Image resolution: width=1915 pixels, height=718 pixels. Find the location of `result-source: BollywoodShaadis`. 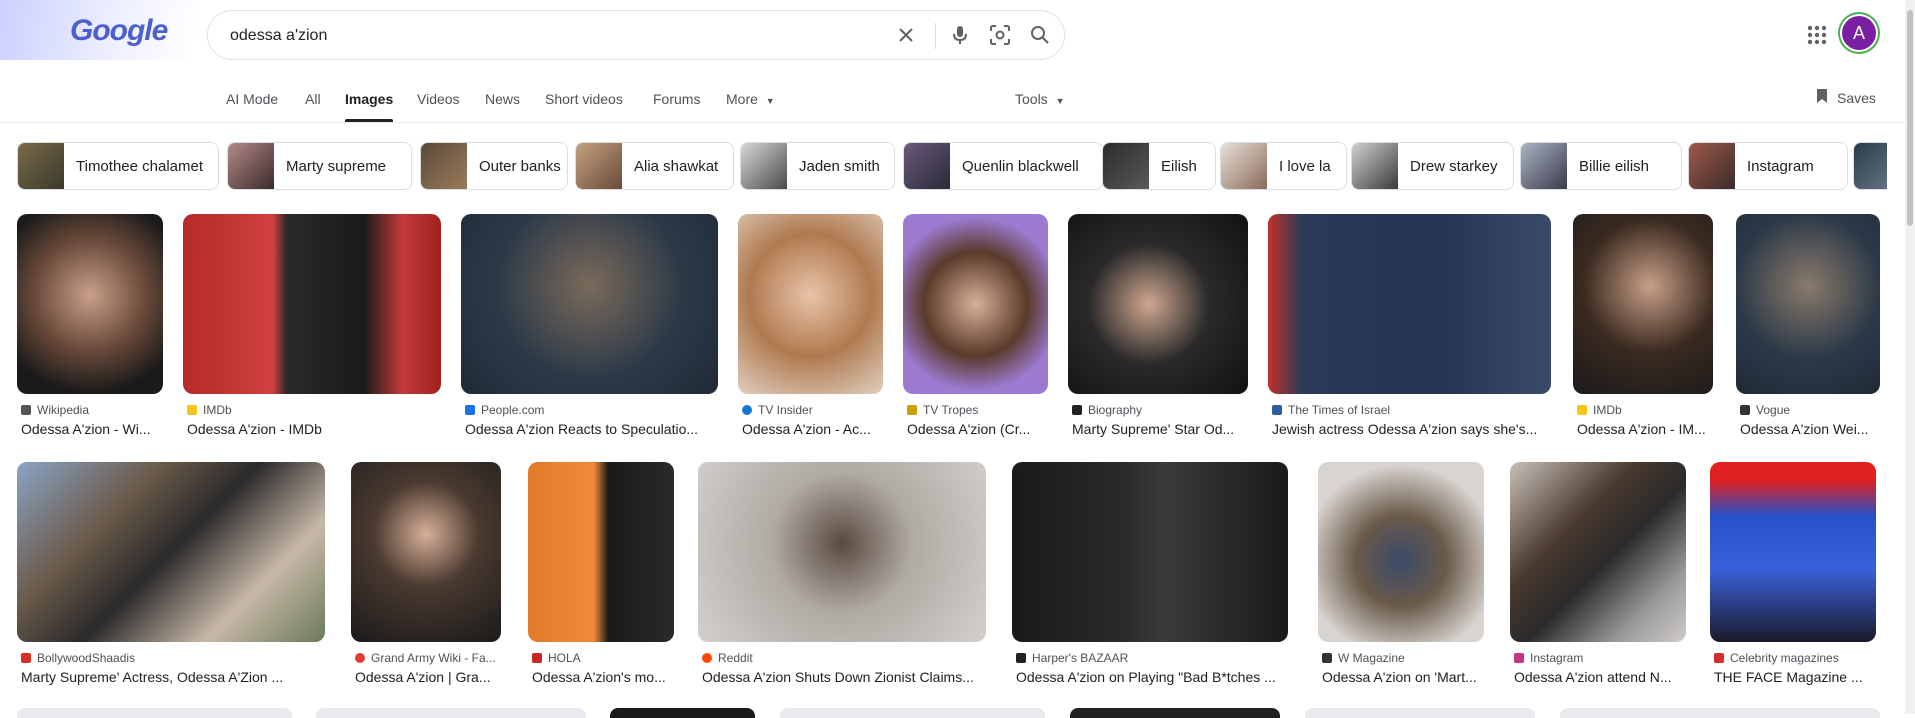

result-source: BollywoodShaadis is located at coordinates (175, 658).